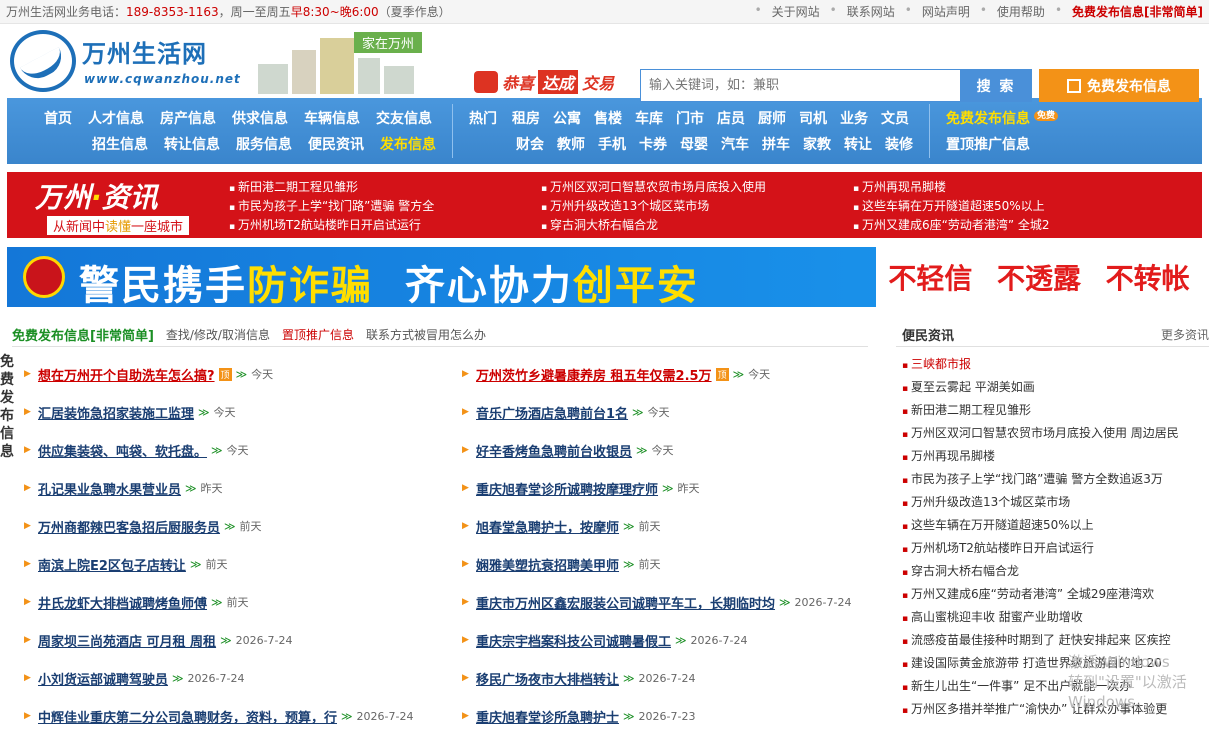 Image resolution: width=1209 pixels, height=734 pixels. I want to click on list-item: ▶ 好辛香烤鱼急聘前台收银员 ≫ 今天, so click(672, 450).